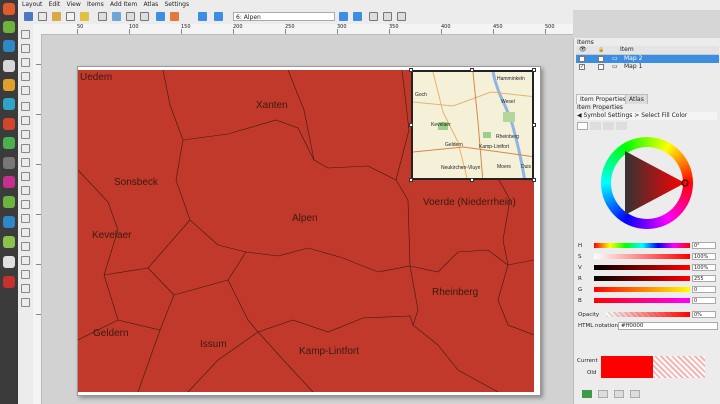 The height and width of the screenshot is (404, 720). I want to click on print-icon, so click(102, 16).